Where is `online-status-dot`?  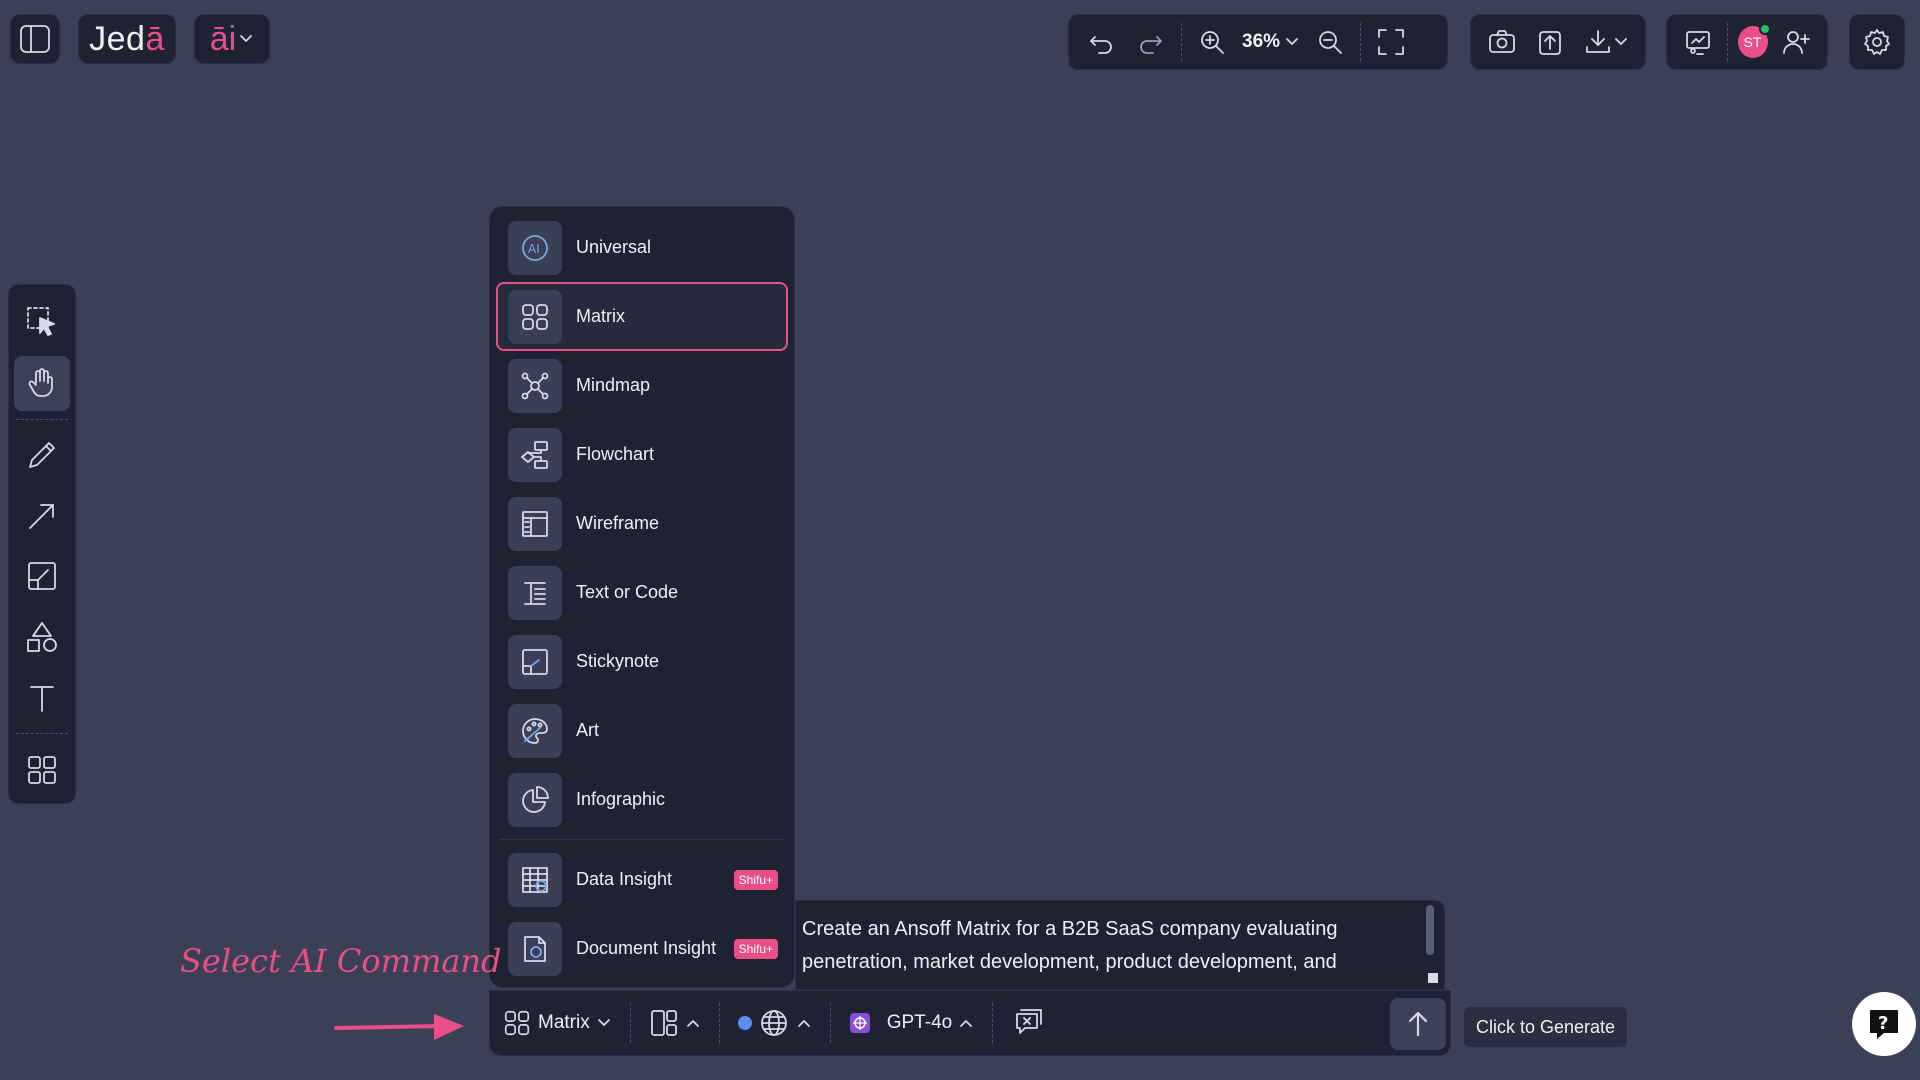
online-status-dot is located at coordinates (1764, 29).